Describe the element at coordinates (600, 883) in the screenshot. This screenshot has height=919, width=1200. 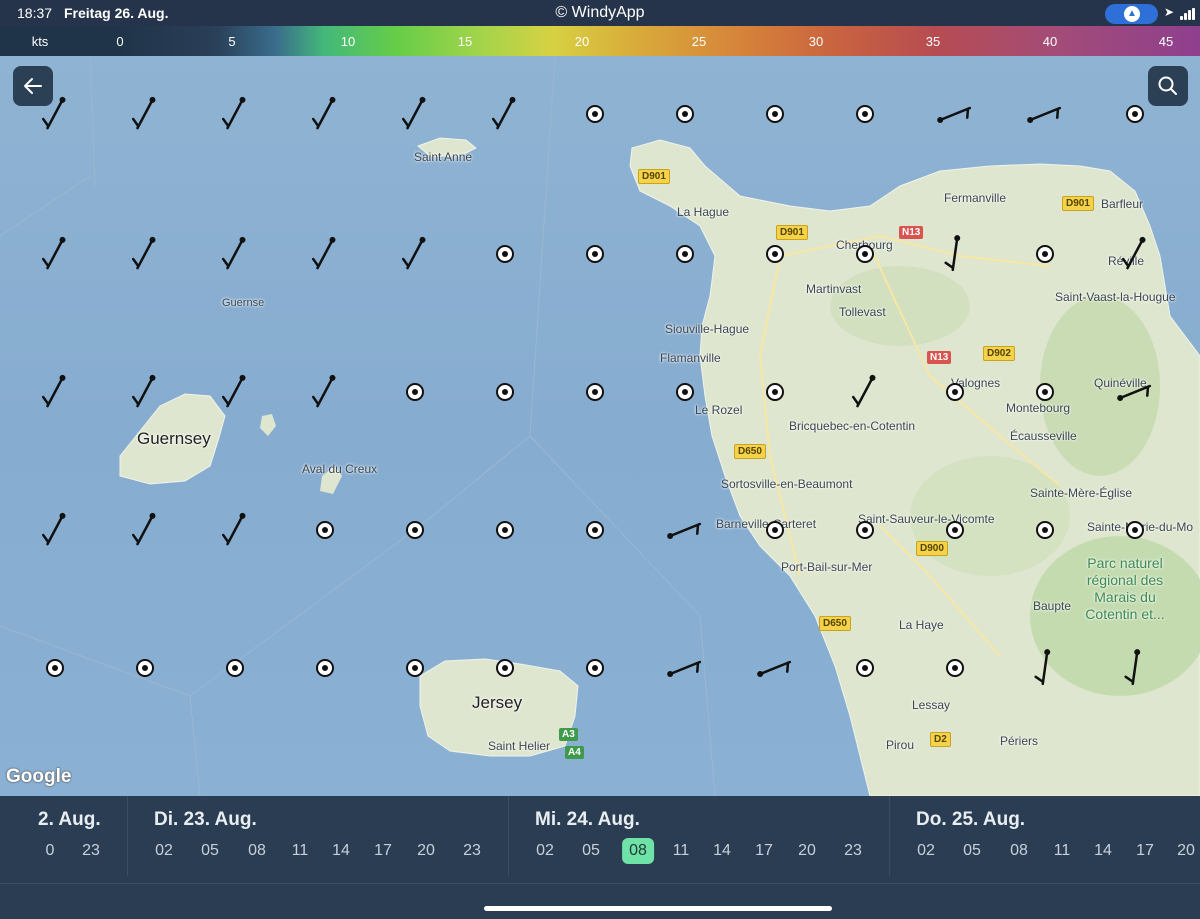
I see `timeline-divider` at that location.